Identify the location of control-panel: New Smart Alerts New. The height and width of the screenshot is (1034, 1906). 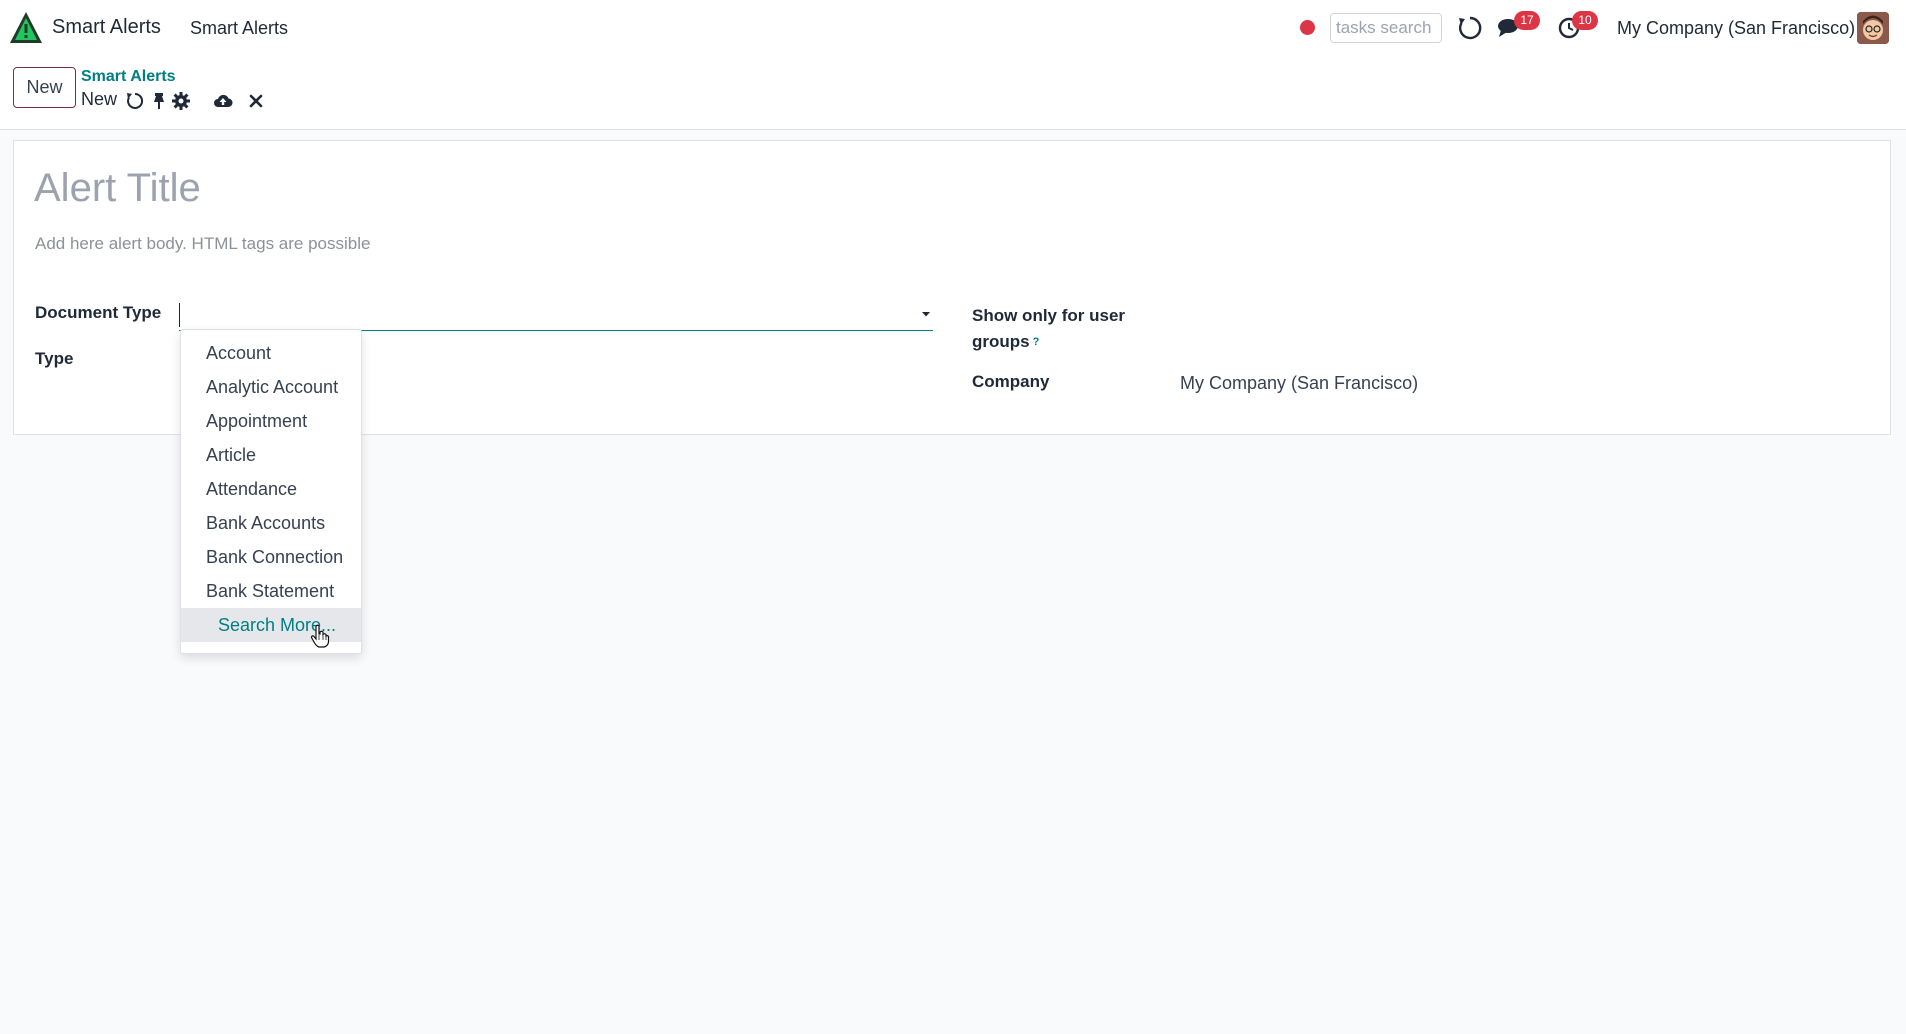
(953, 93).